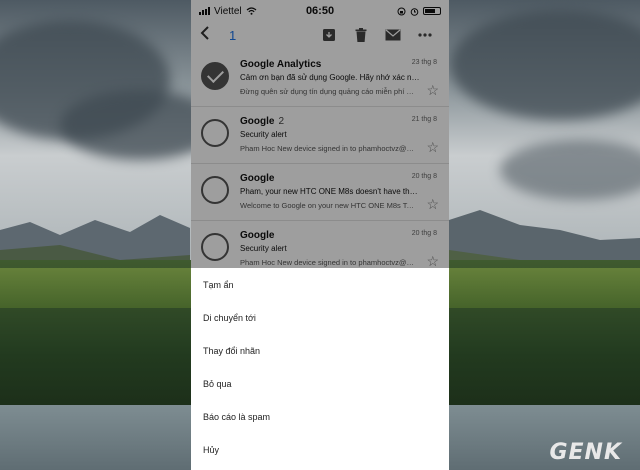 This screenshot has height=470, width=640. Describe the element at coordinates (320, 284) in the screenshot. I see `snooze-option: Tạm ẩn` at that location.